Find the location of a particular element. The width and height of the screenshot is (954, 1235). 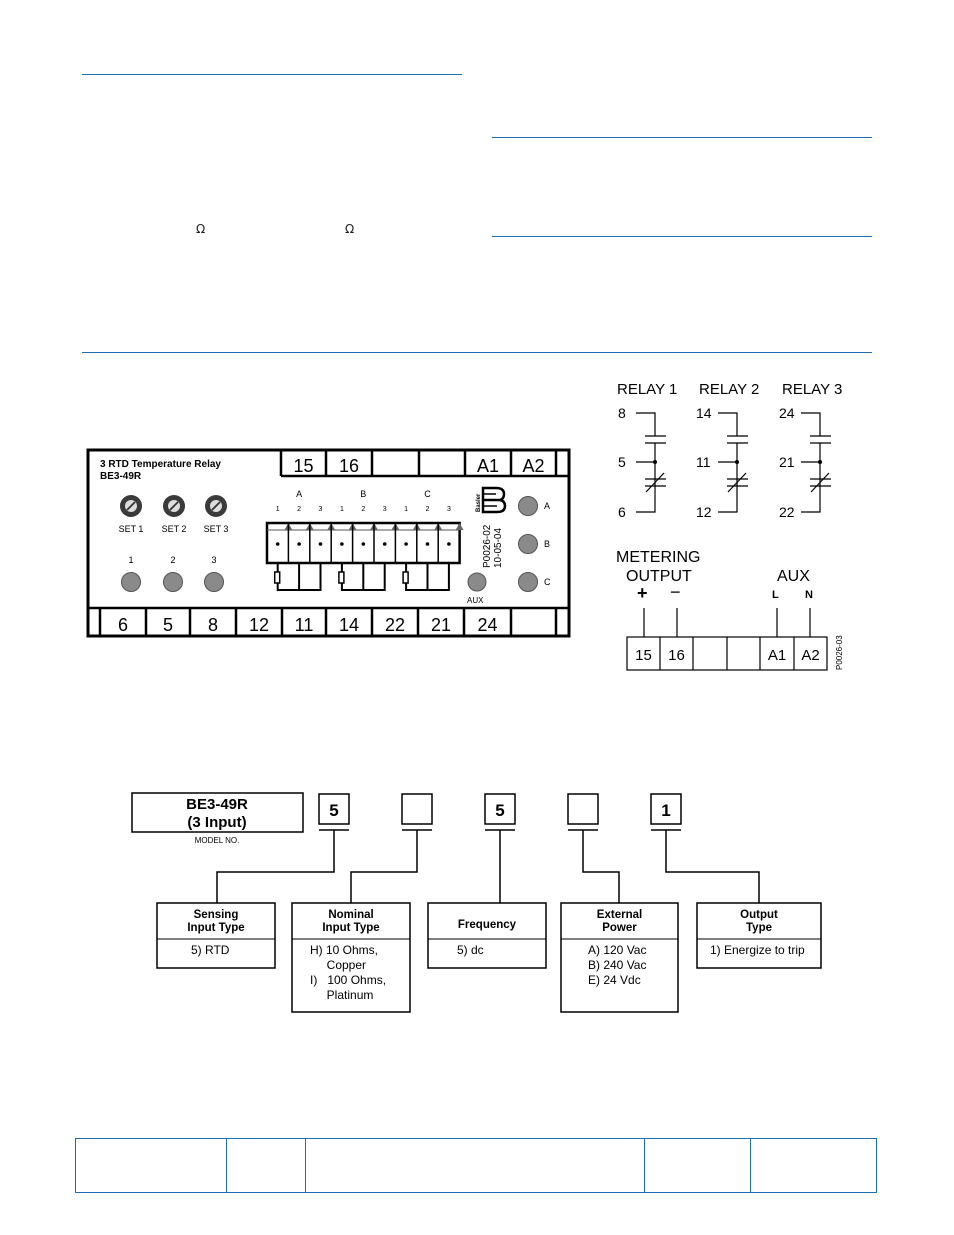

metering-terminal-label: 15 is located at coordinates (643, 655).